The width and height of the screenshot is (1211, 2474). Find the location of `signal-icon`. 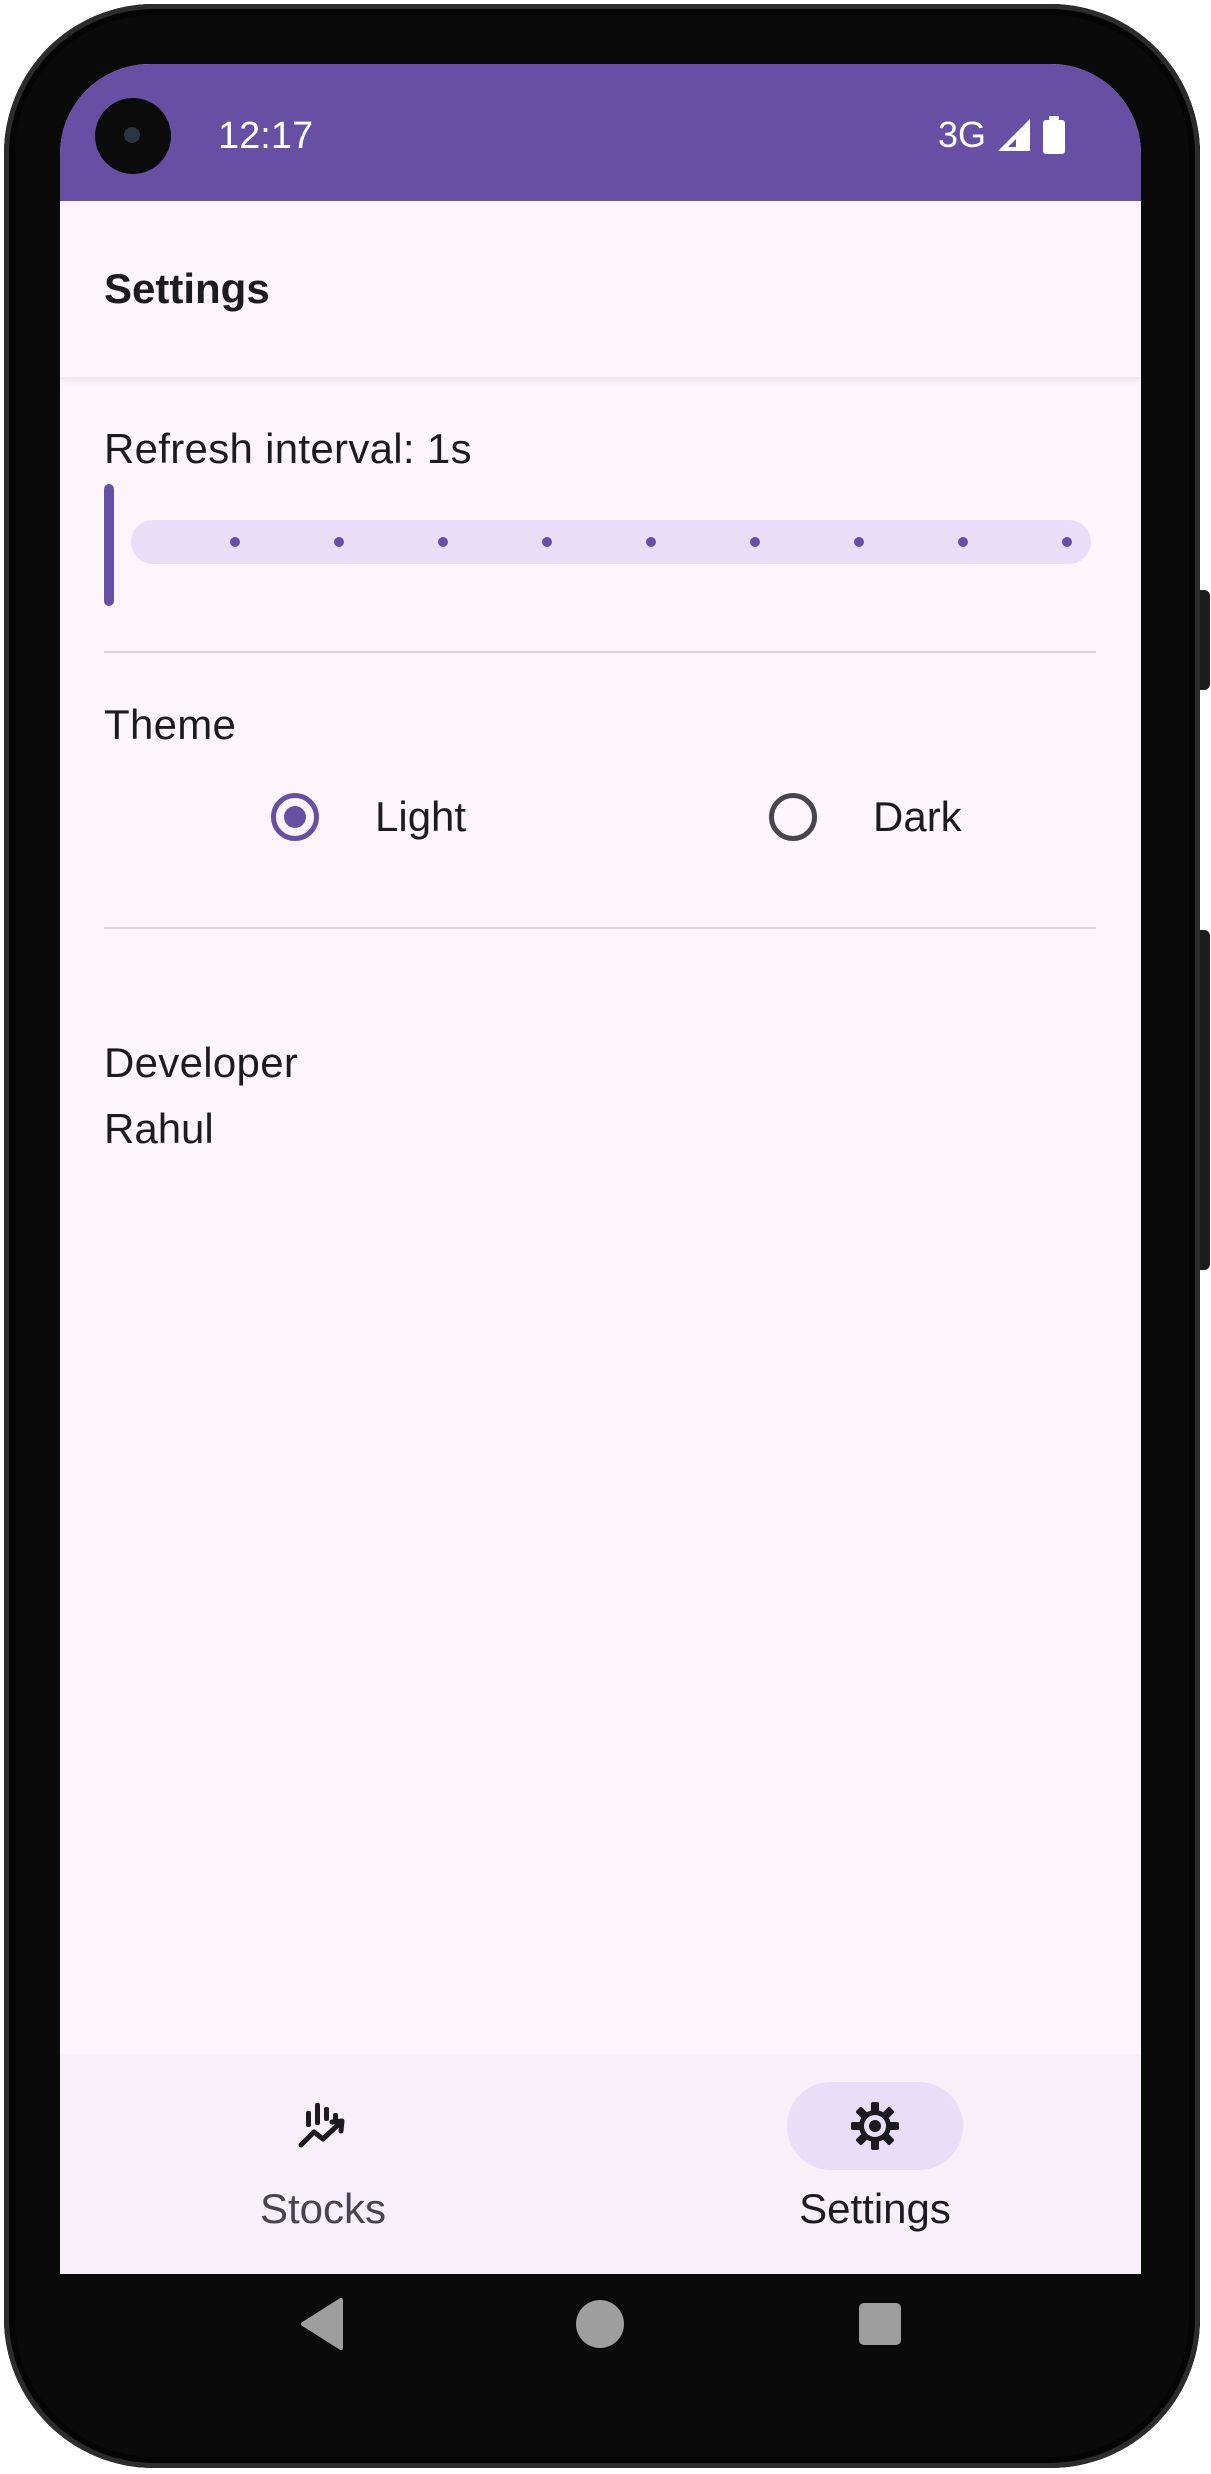

signal-icon is located at coordinates (1014, 135).